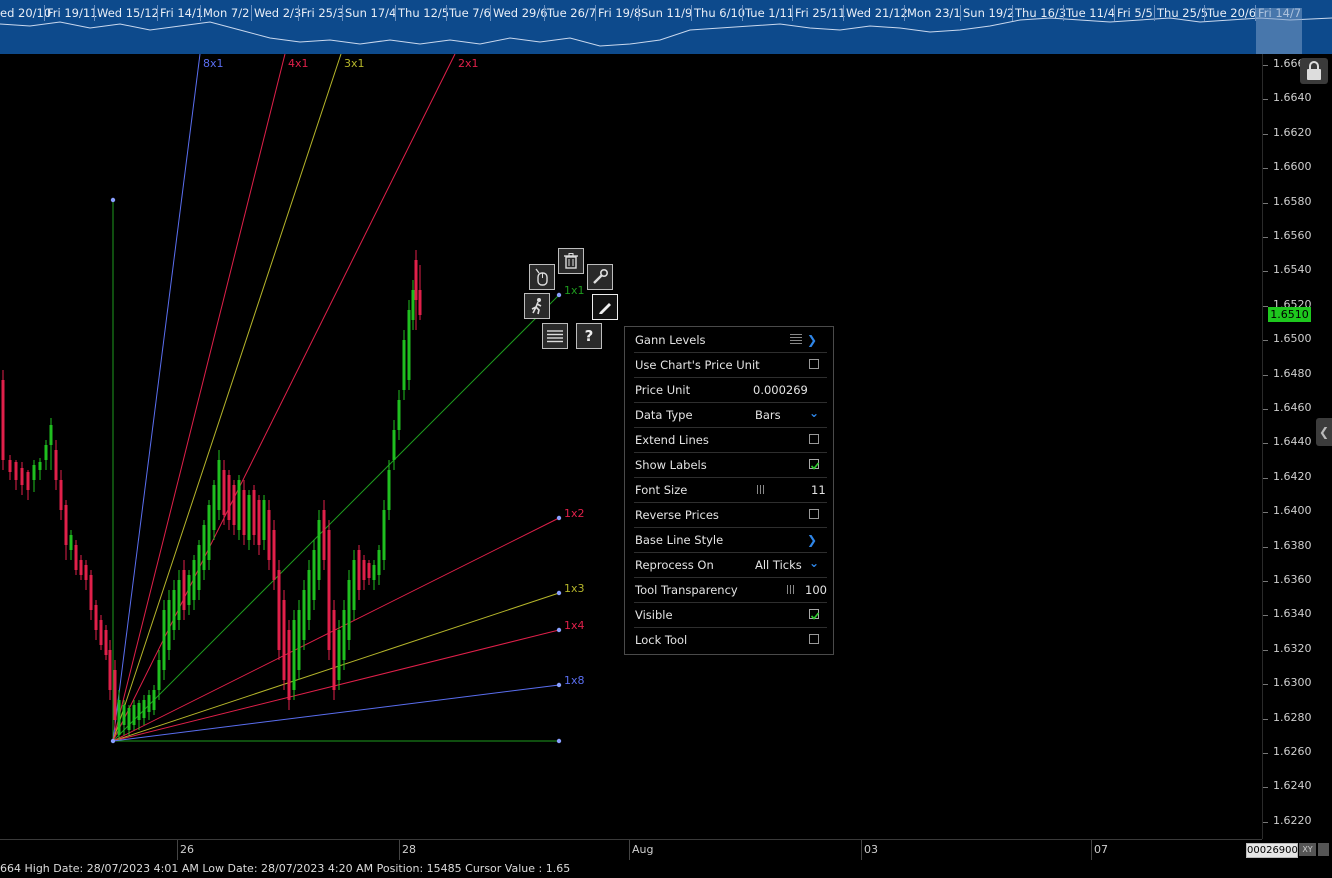 Image resolution: width=1332 pixels, height=878 pixels. Describe the element at coordinates (589, 336) in the screenshot. I see `help-tool-button: ?` at that location.